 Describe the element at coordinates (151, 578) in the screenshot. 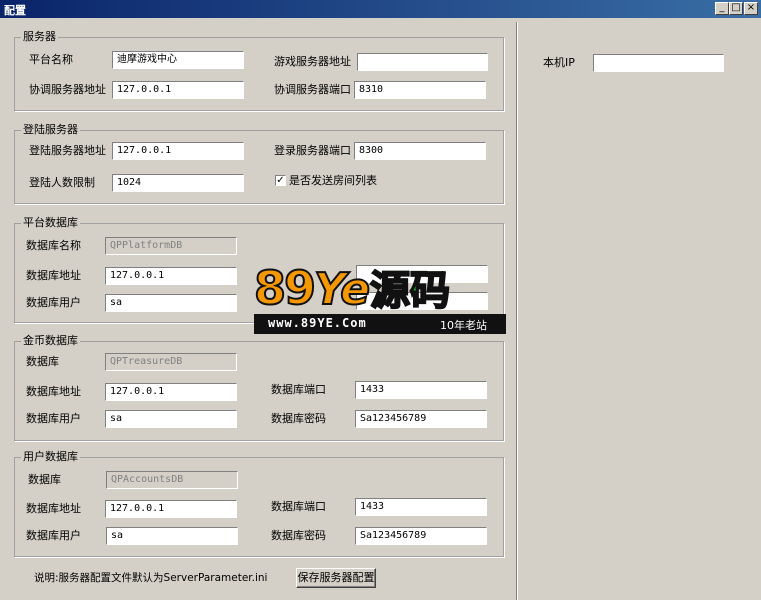

I see `config-note: 说明:服务器配置文件默认为ServerParameter.ini` at that location.